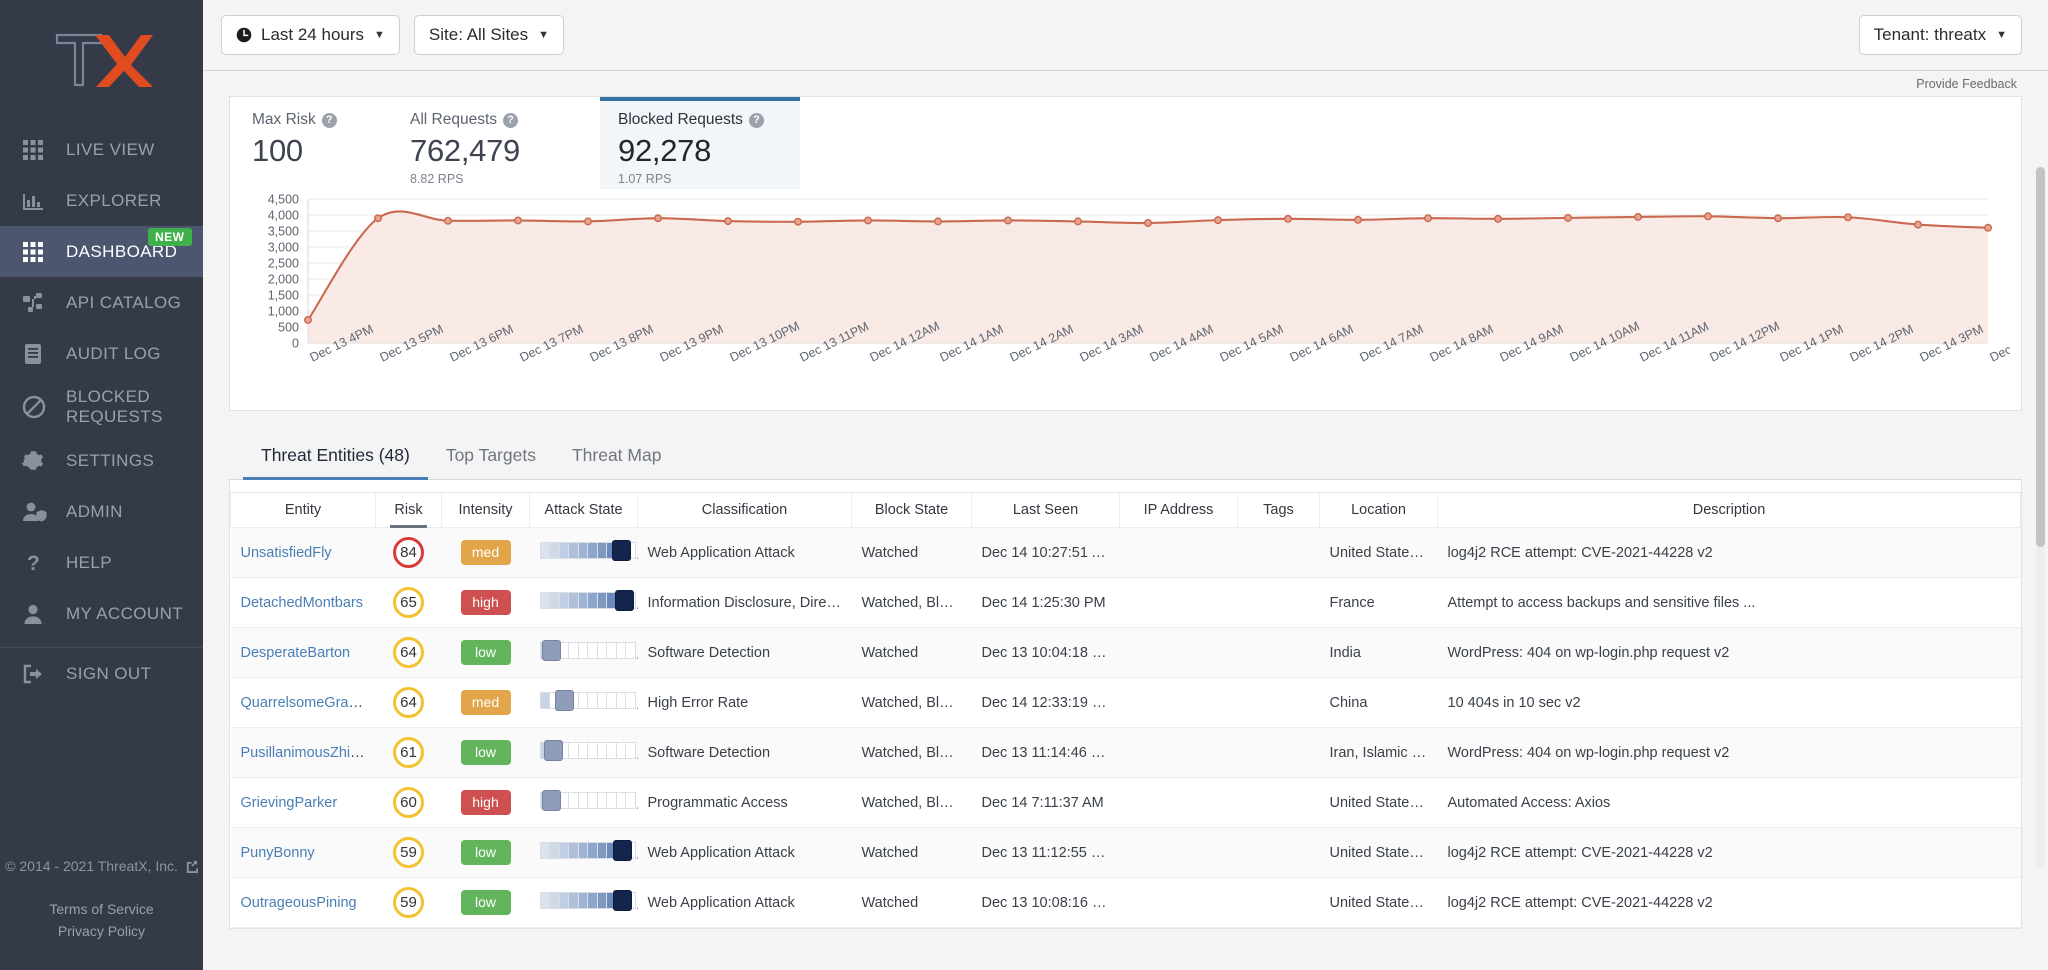  Describe the element at coordinates (1729, 510) in the screenshot. I see `col-description: Description` at that location.